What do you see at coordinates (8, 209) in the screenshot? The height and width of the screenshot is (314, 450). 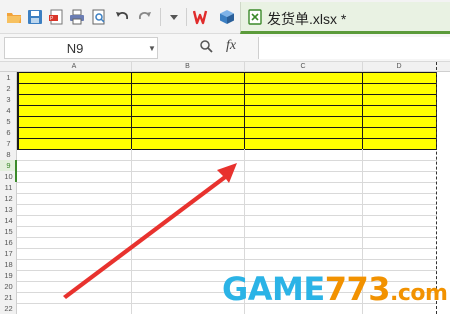 I see `row-header-13: 13` at bounding box center [8, 209].